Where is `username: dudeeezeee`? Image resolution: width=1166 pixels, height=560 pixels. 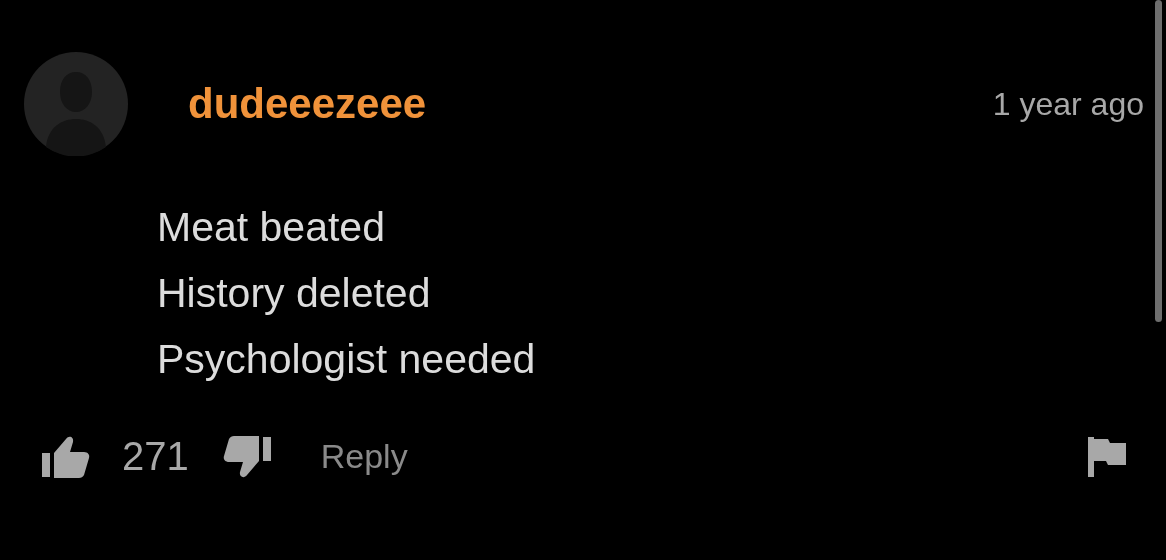
username: dudeeezeee is located at coordinates (590, 104).